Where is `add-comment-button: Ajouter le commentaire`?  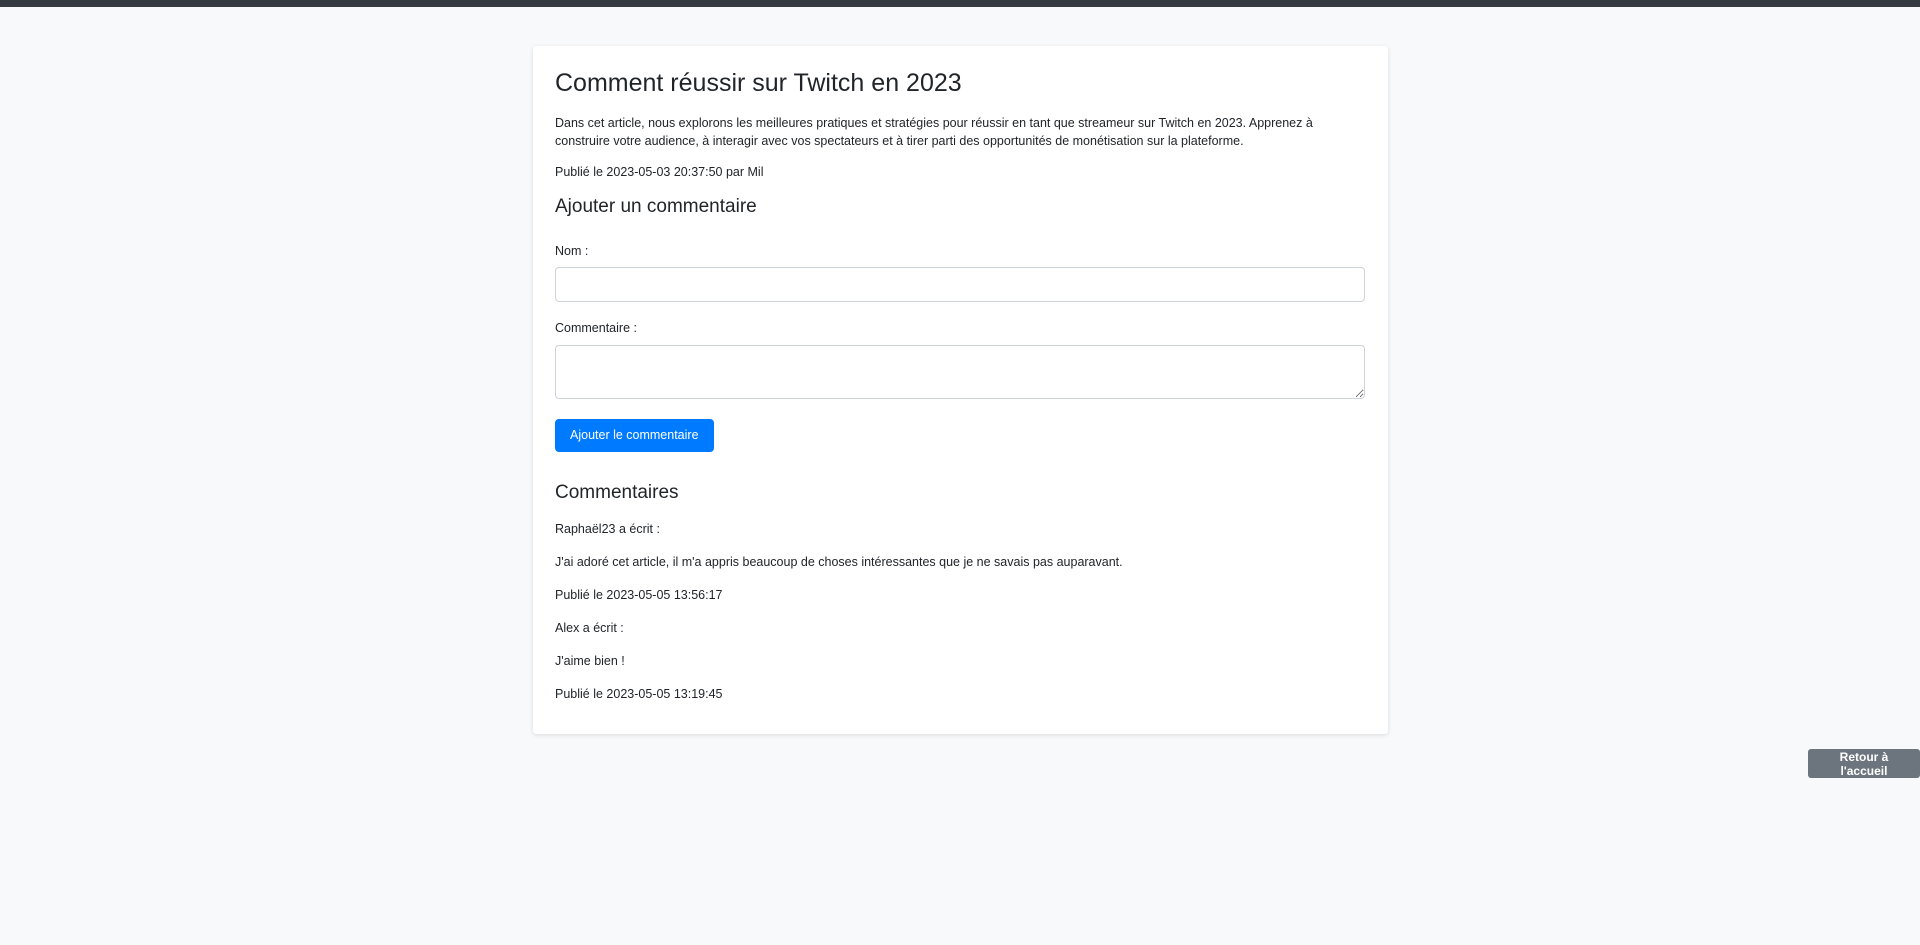
add-comment-button: Ajouter le commentaire is located at coordinates (634, 435).